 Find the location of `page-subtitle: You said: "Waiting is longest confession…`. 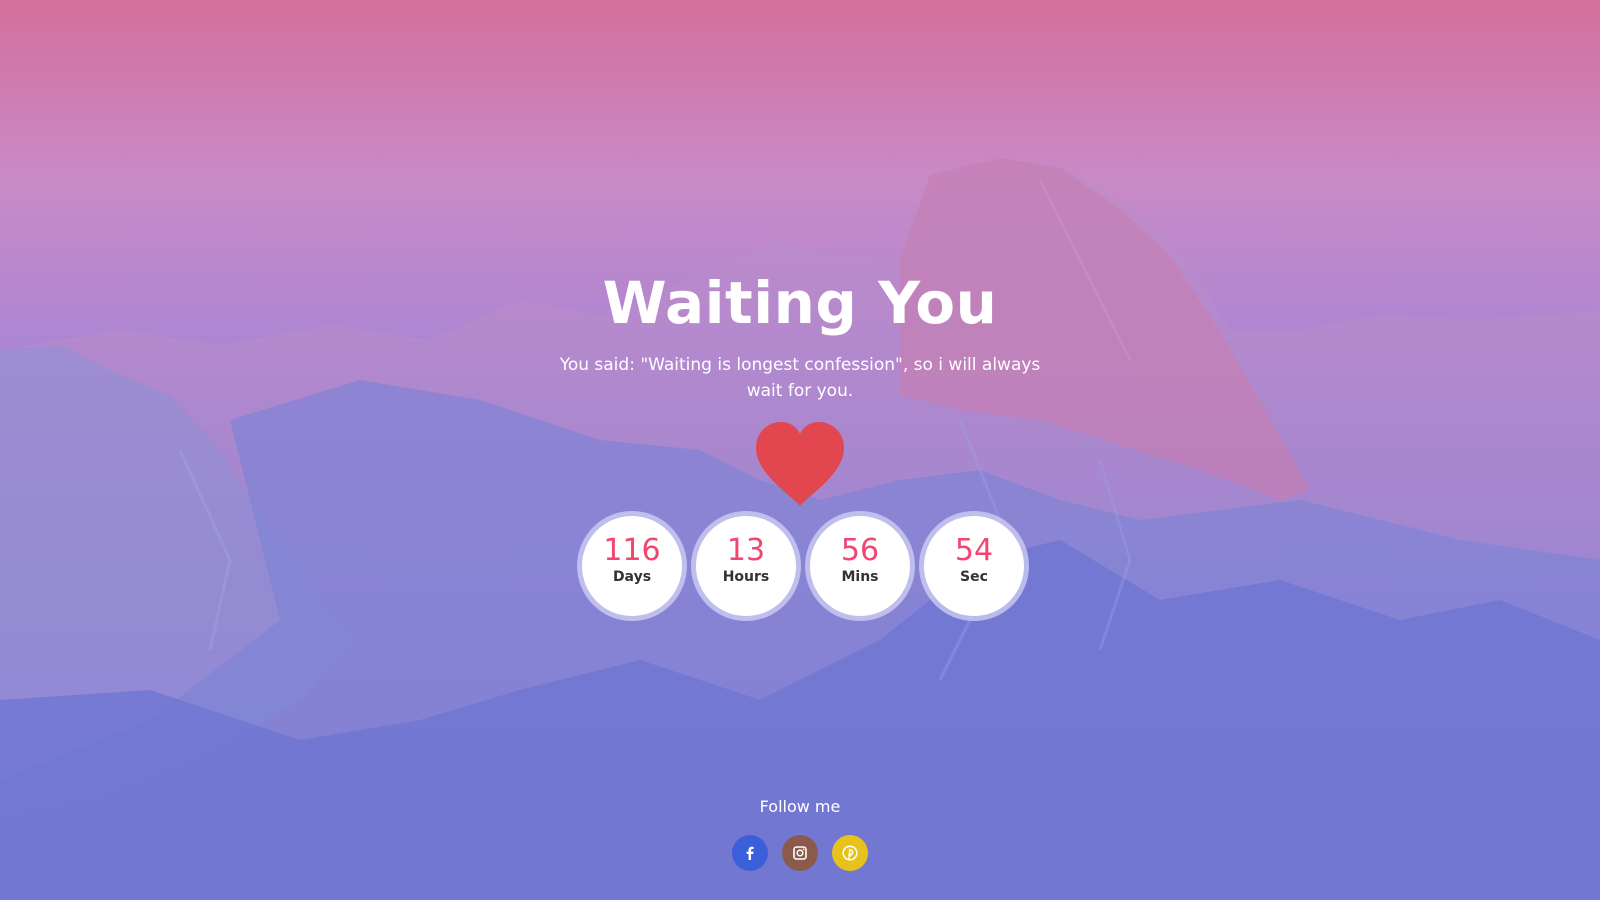

page-subtitle: You said: "Waiting is longest confession… is located at coordinates (800, 378).